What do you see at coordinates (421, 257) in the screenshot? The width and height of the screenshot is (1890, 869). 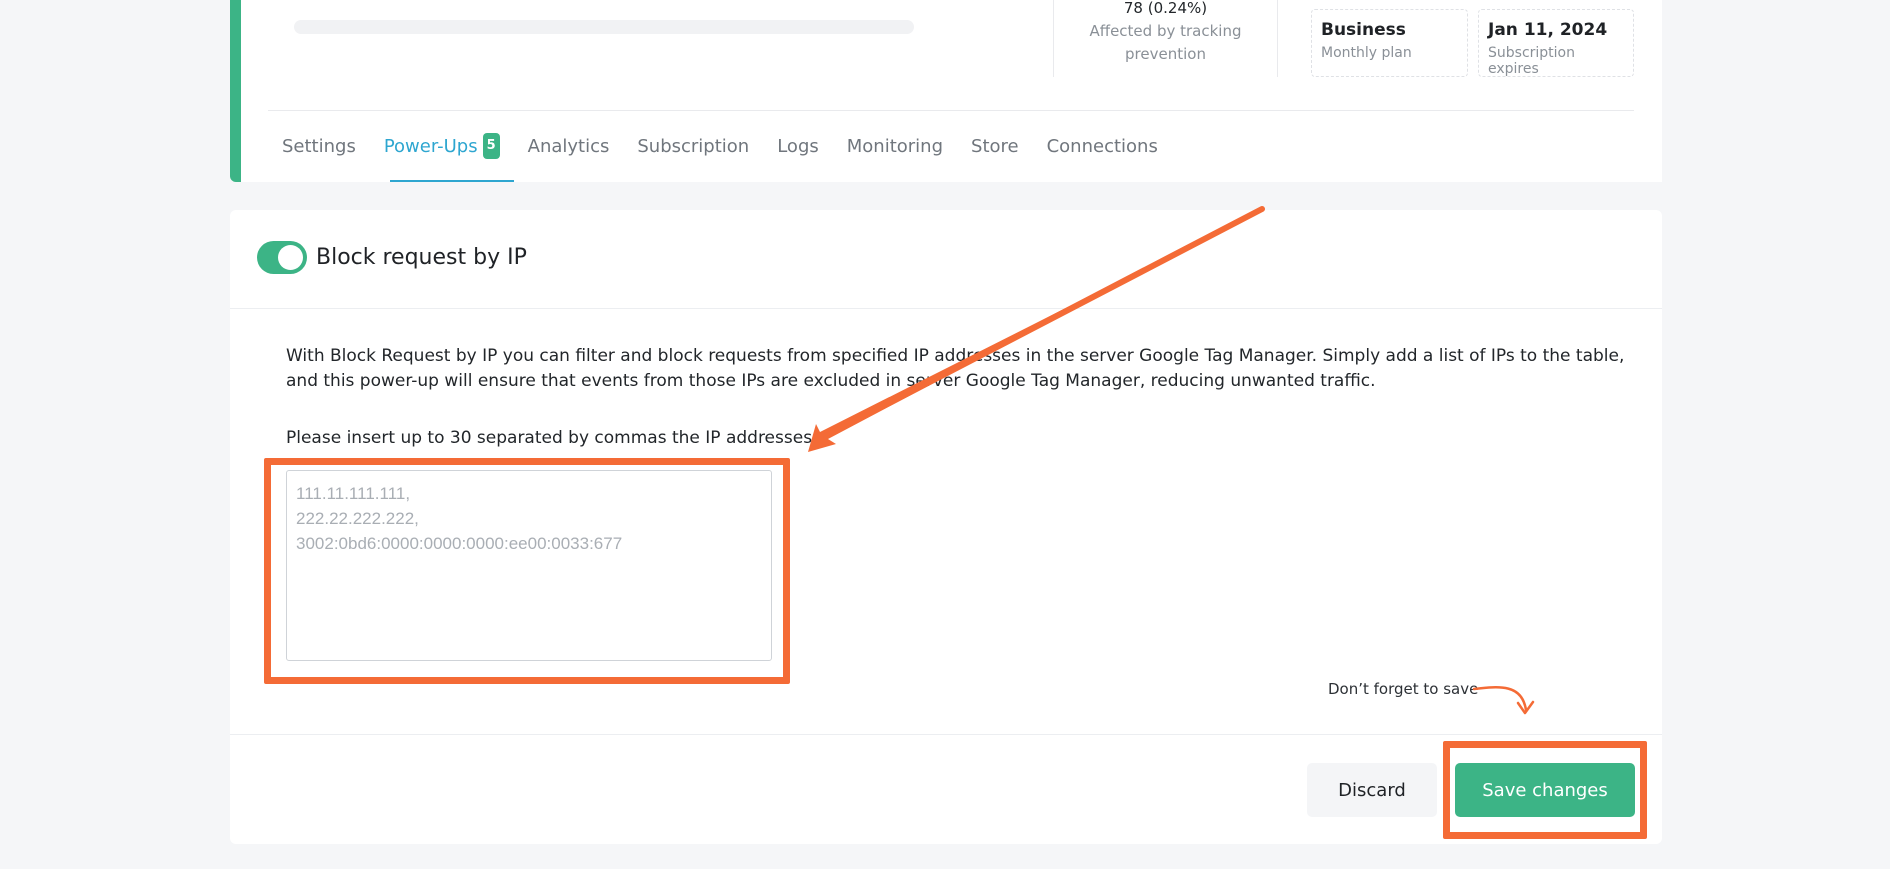 I see `power-up-title: Block request by IP` at bounding box center [421, 257].